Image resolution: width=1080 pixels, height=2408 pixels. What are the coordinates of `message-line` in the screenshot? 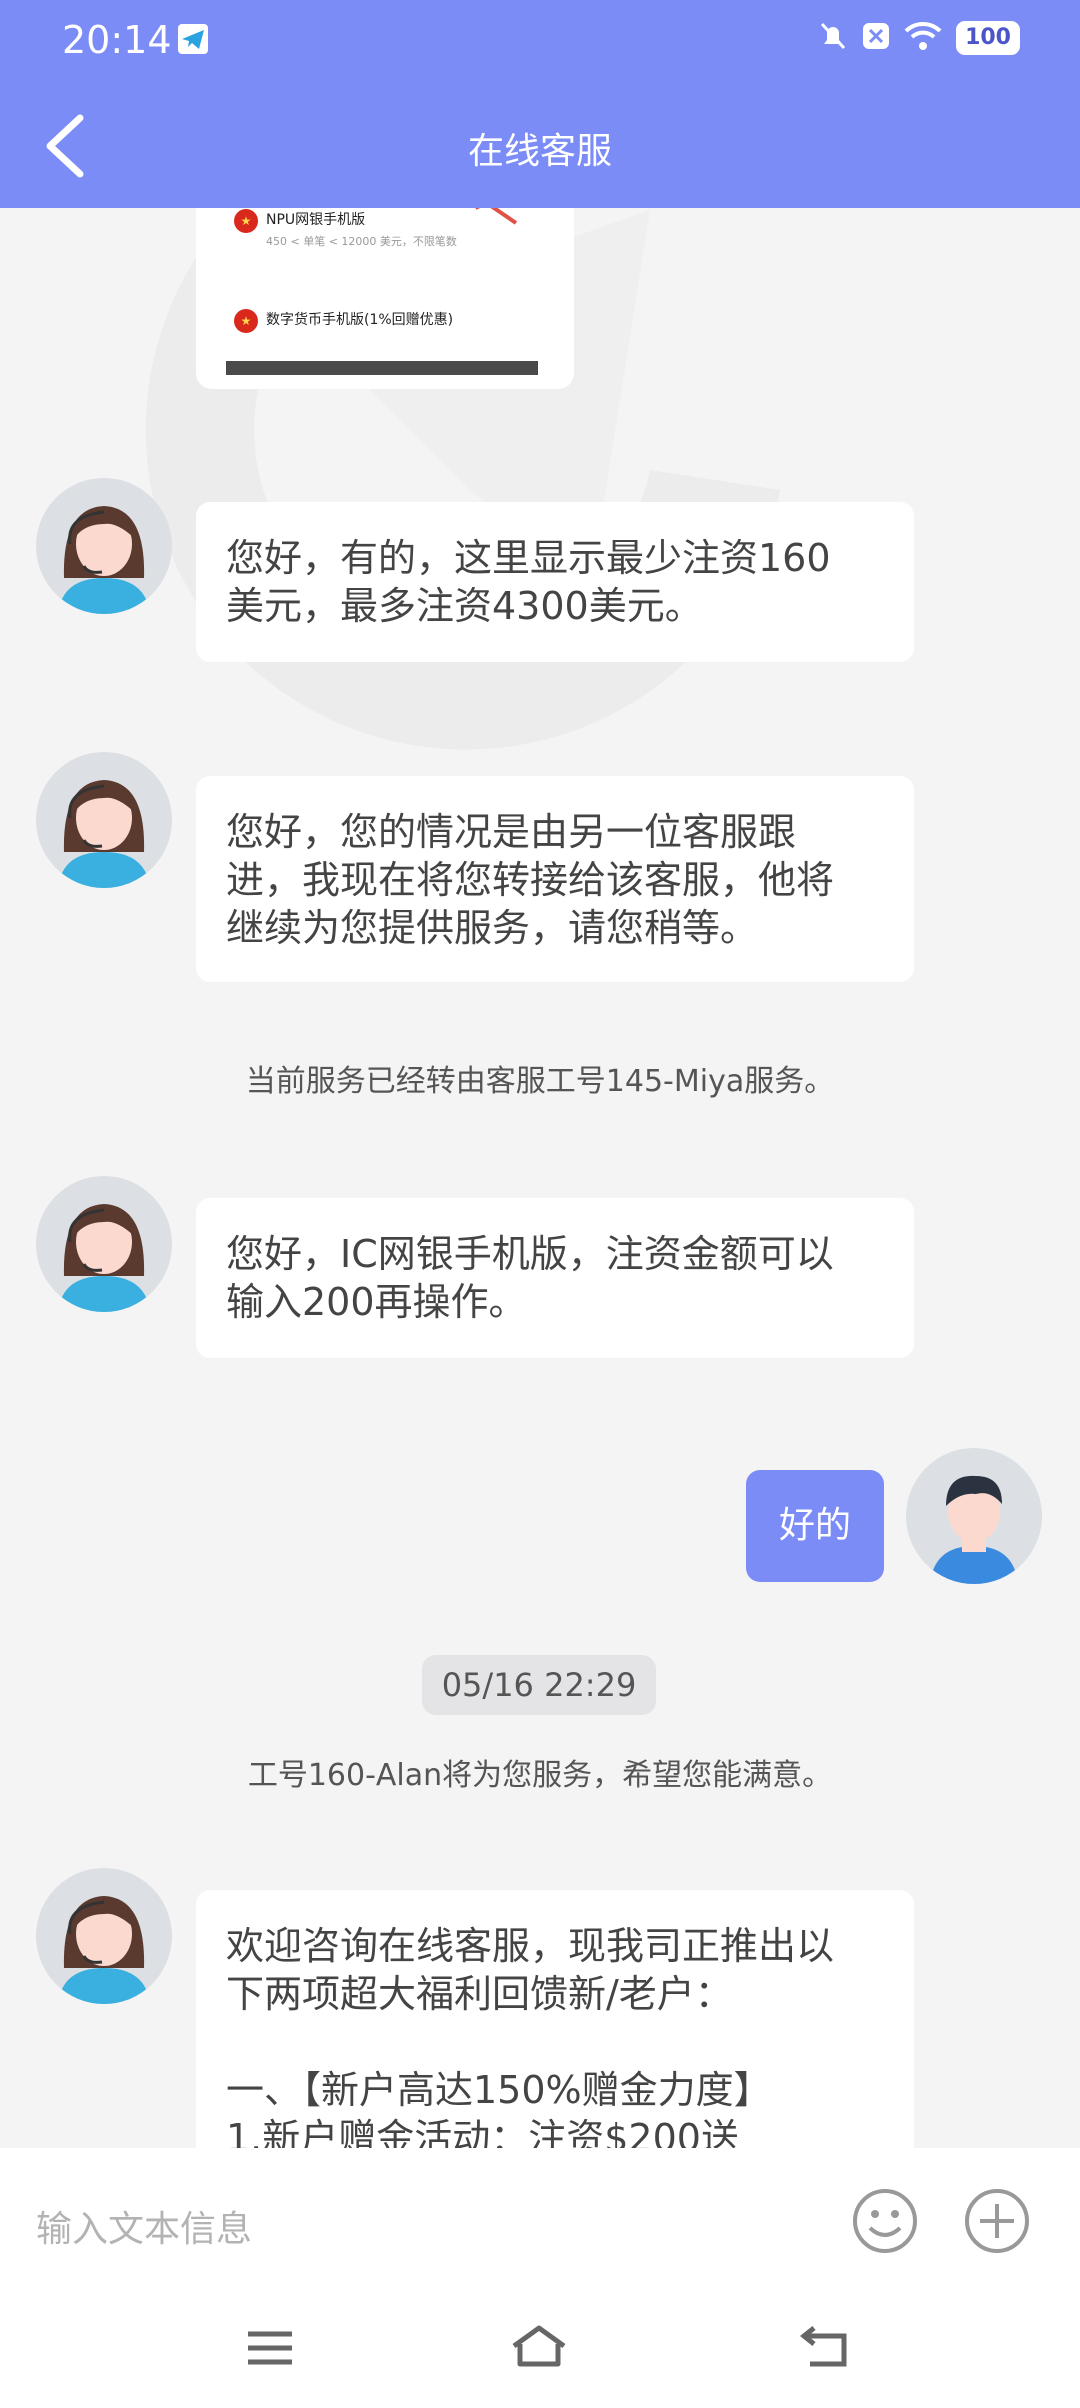 It's located at (555, 2042).